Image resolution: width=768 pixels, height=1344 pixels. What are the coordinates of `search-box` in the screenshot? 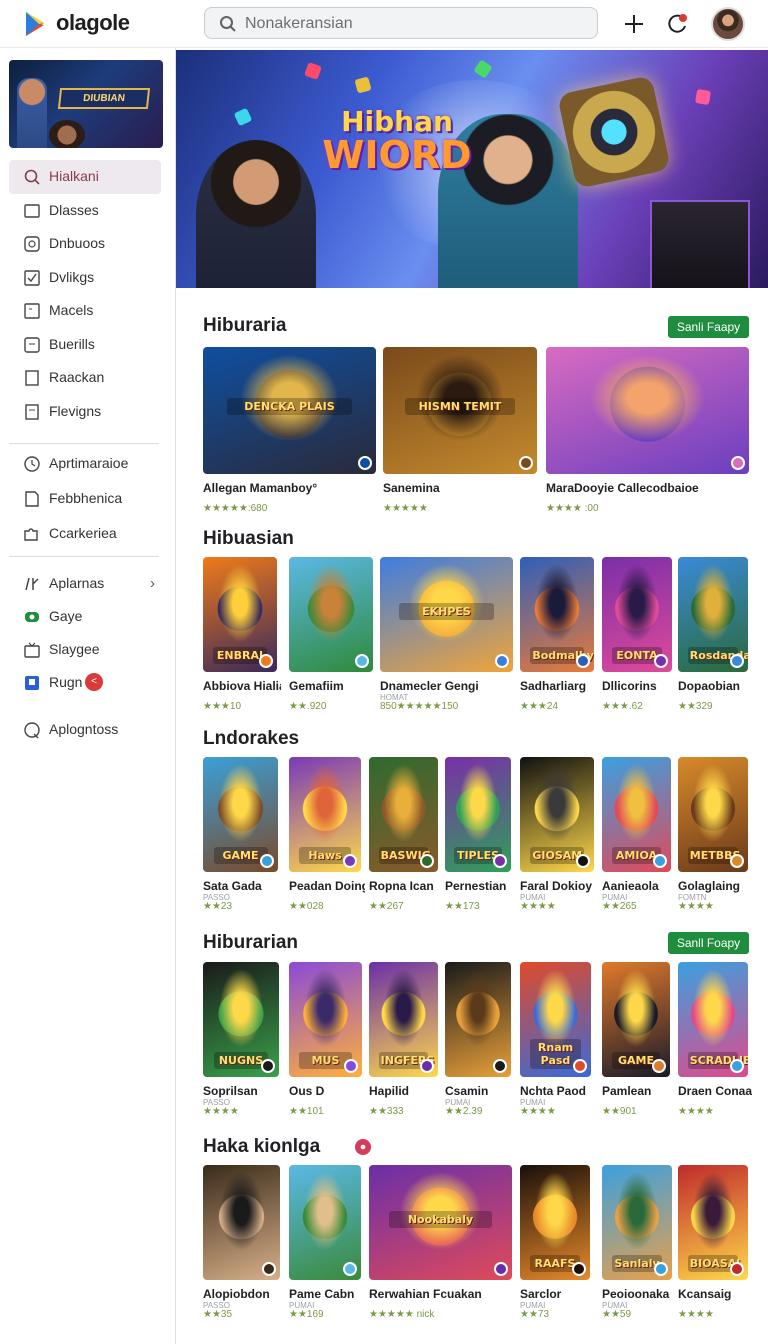 It's located at (401, 23).